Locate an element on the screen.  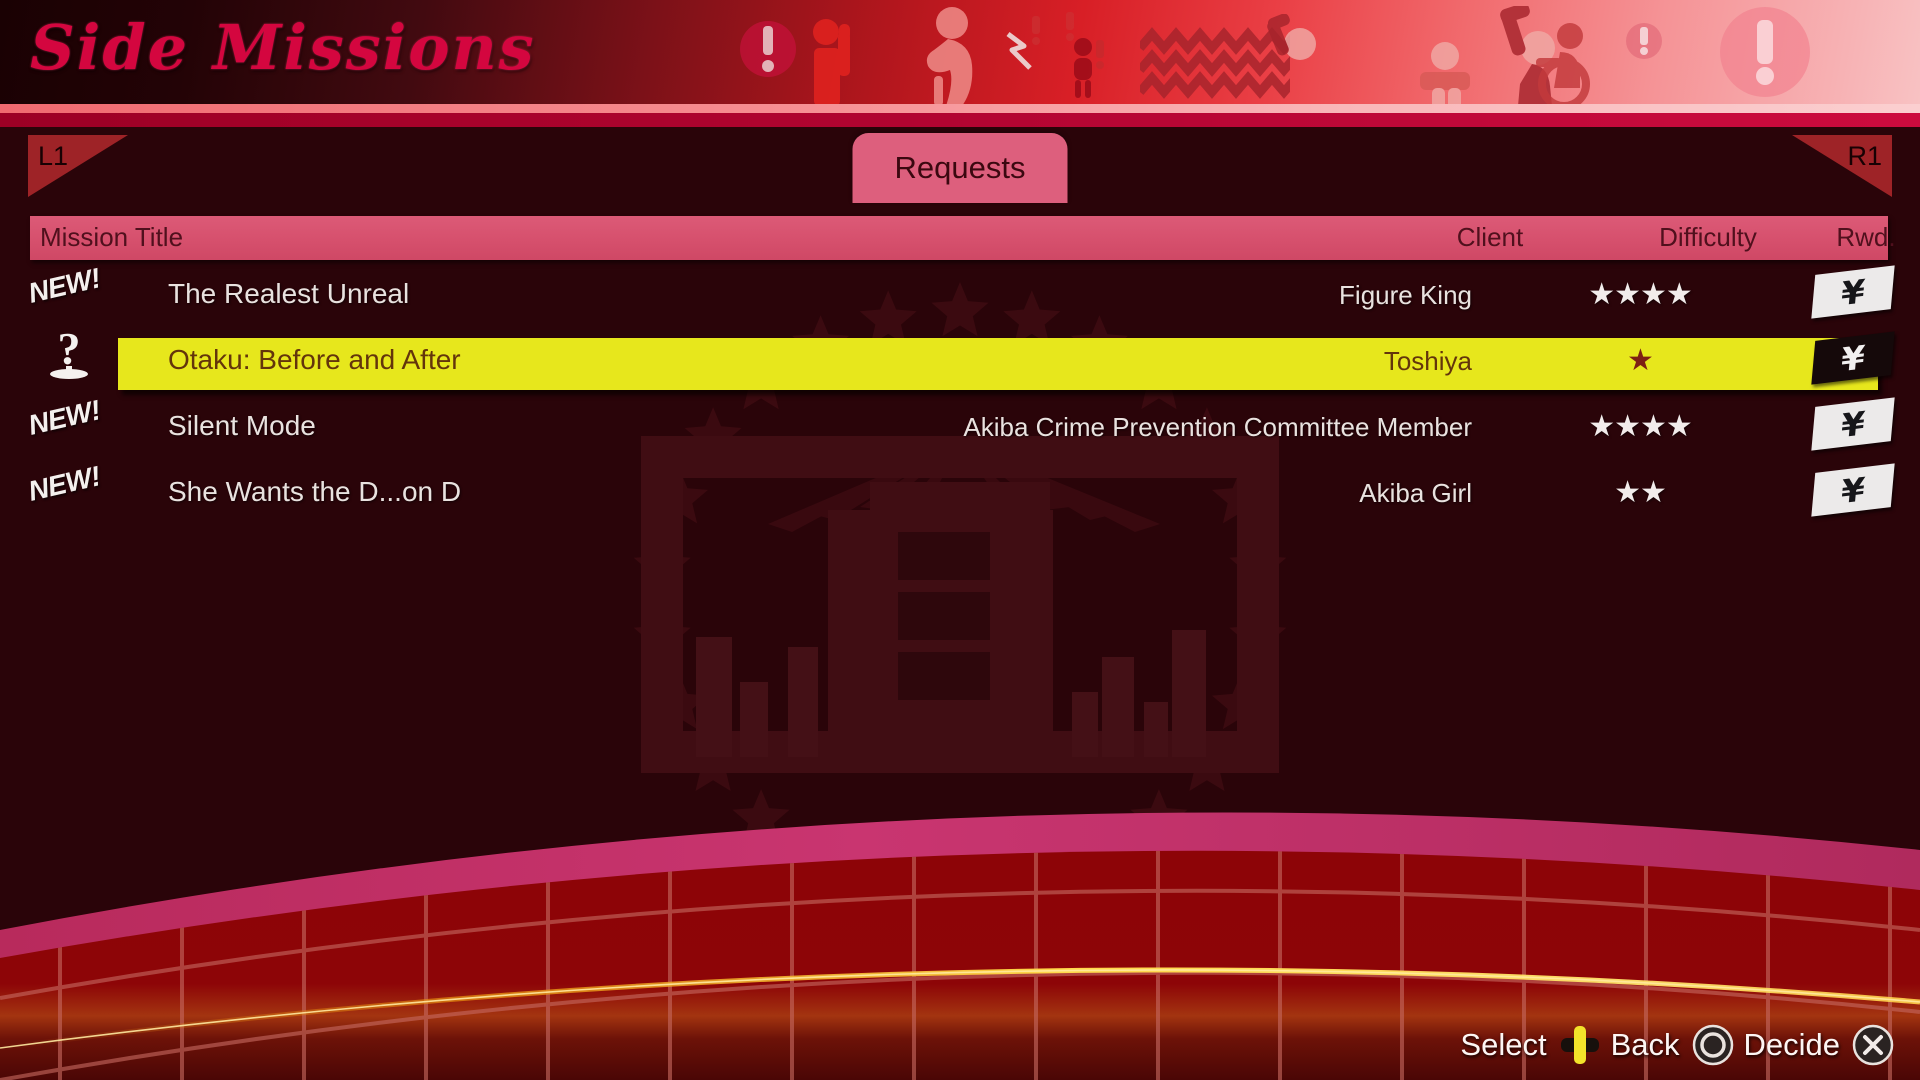
l1-bumper-button: L1 is located at coordinates (78, 166).